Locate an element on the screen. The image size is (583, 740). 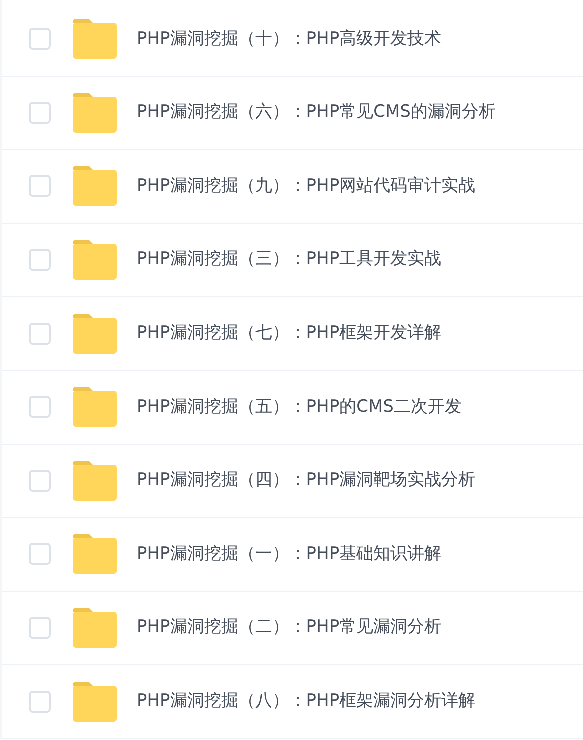
folder-name: PHP漏洞挖掘（九）：PHP网站代码审计实战 is located at coordinates (306, 187).